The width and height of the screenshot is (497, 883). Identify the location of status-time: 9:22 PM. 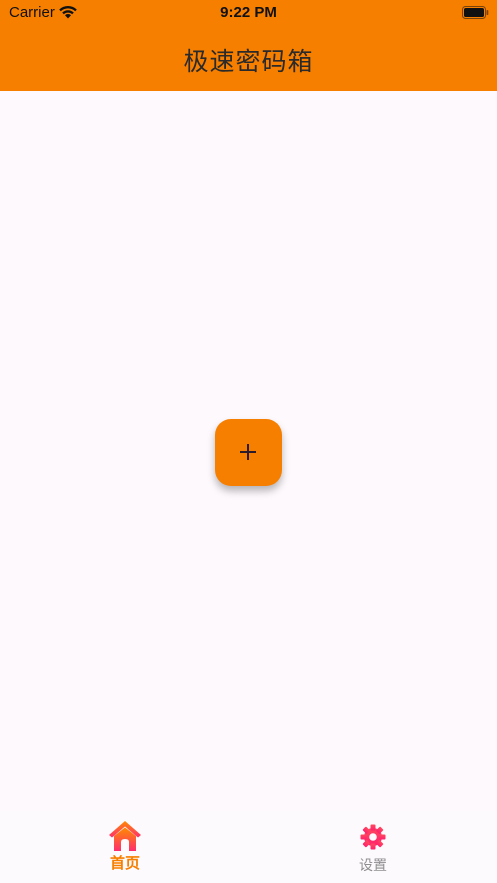
(248, 12).